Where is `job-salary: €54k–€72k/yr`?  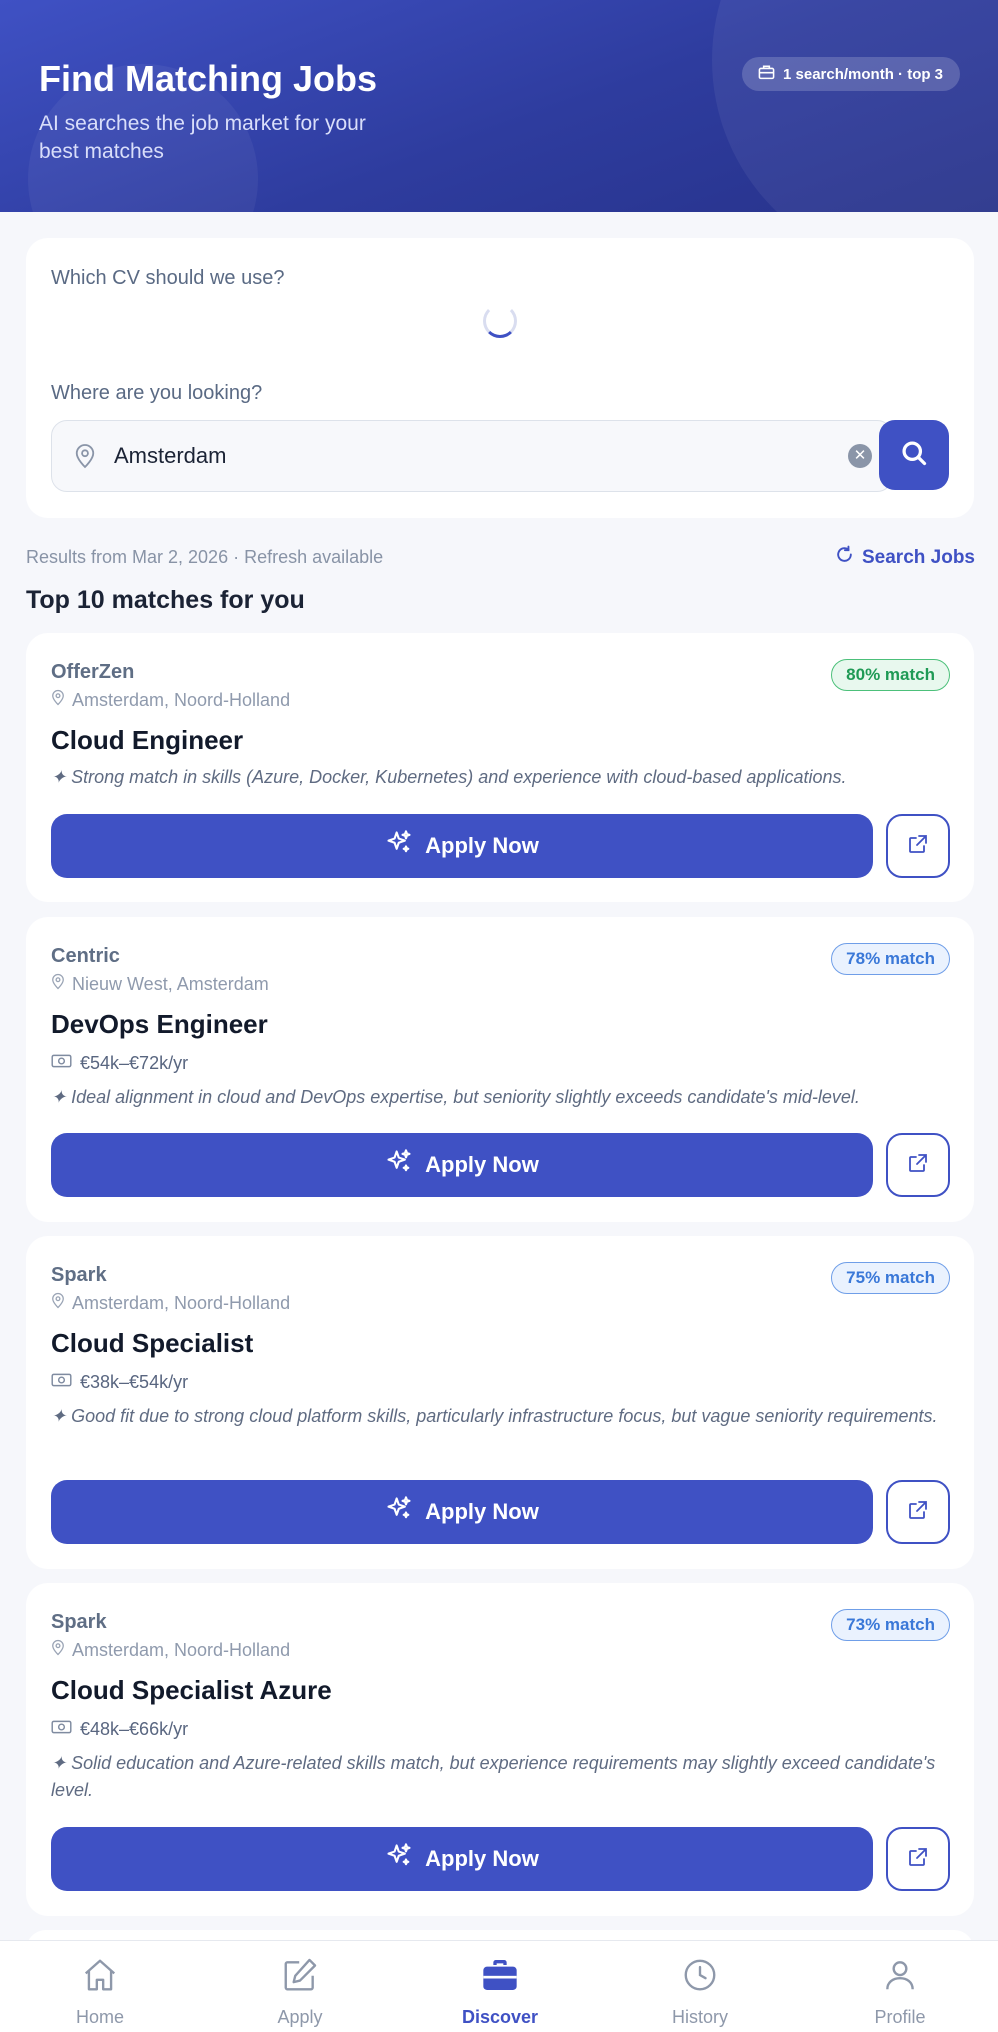
job-salary: €54k–€72k/yr is located at coordinates (119, 1063).